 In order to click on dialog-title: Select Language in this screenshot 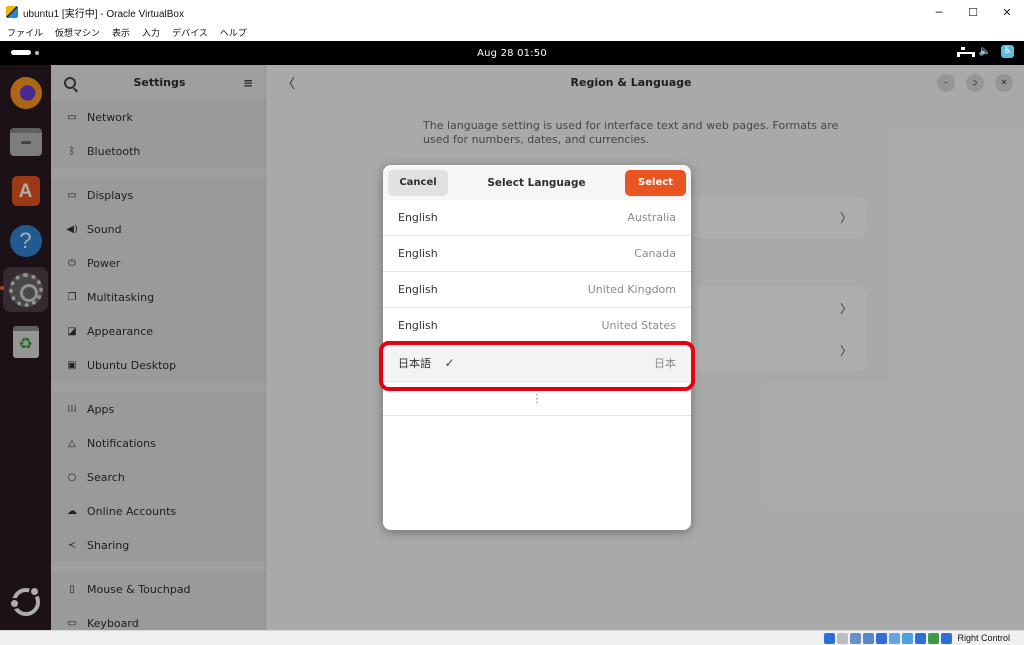, I will do `click(536, 182)`.